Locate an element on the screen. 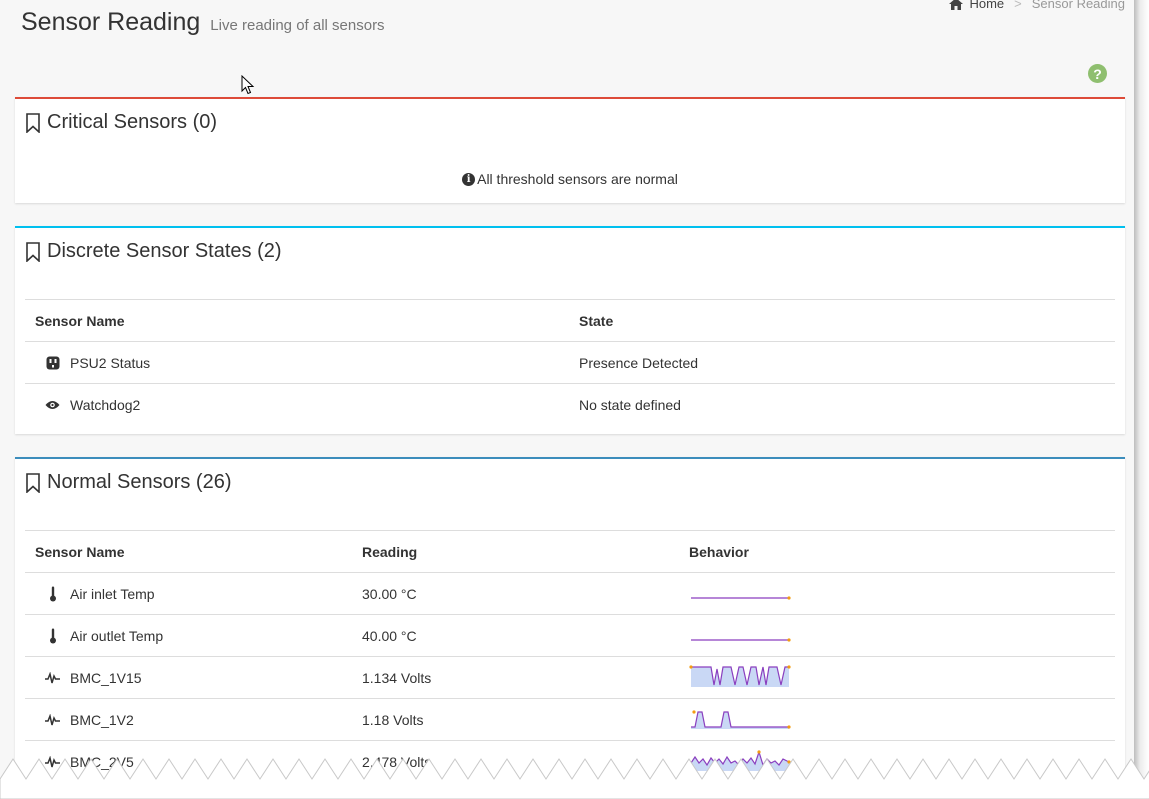 The width and height of the screenshot is (1149, 799). table-row: BMC_1V2 1.18 Volts is located at coordinates (570, 719).